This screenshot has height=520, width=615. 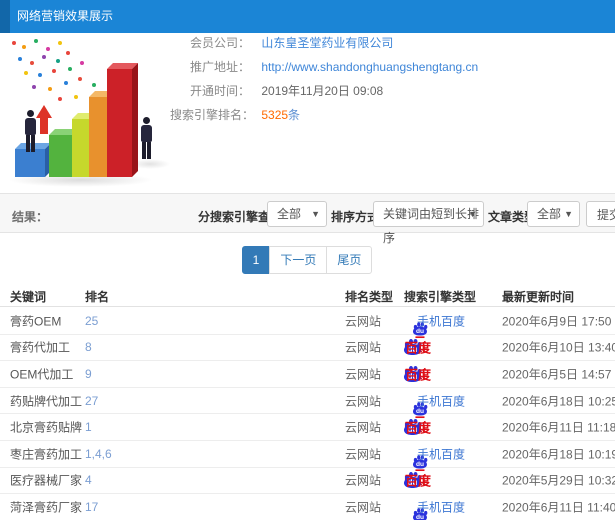 I want to click on sort-filter-label: 排序方式, so click(x=355, y=217).